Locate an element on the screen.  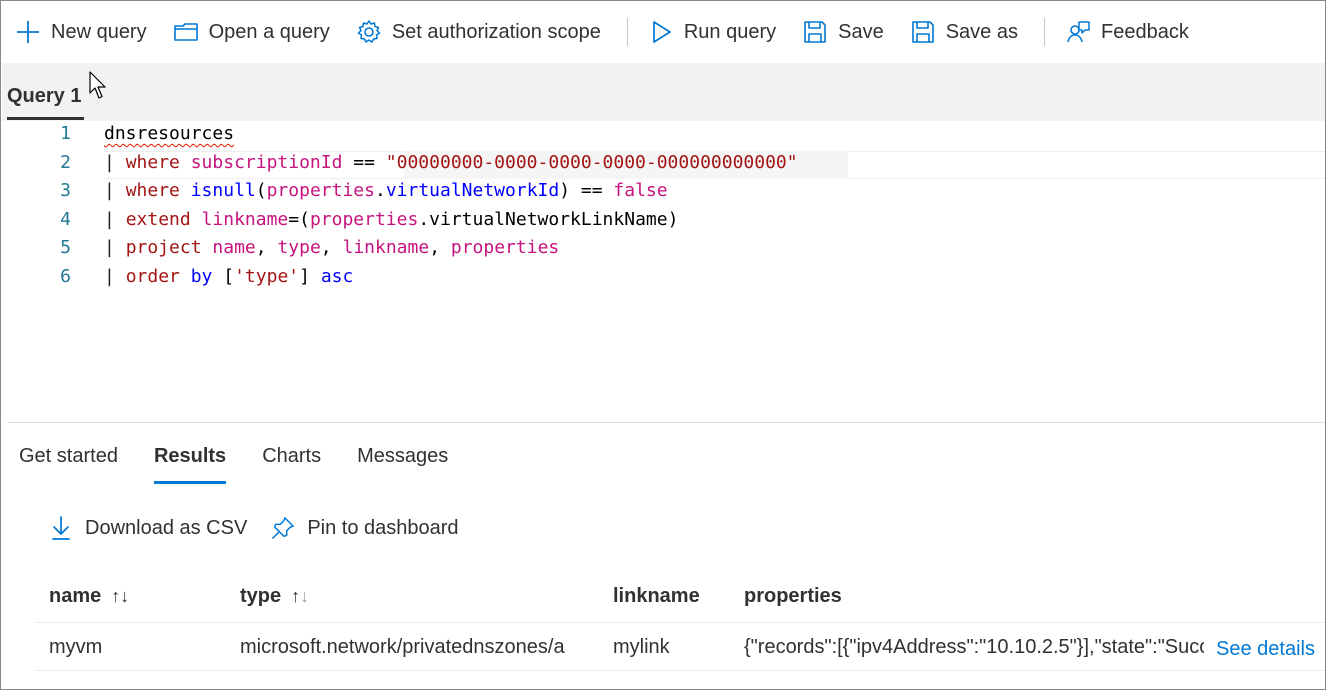
save-as-label: Save as is located at coordinates (981, 31).